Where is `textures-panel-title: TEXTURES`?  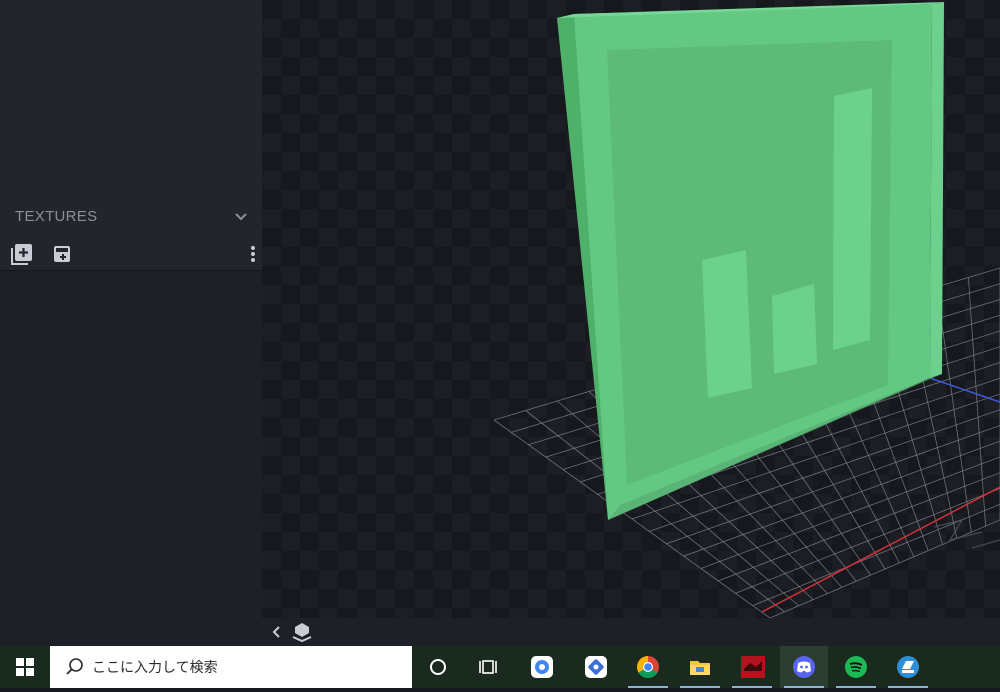 textures-panel-title: TEXTURES is located at coordinates (56, 216).